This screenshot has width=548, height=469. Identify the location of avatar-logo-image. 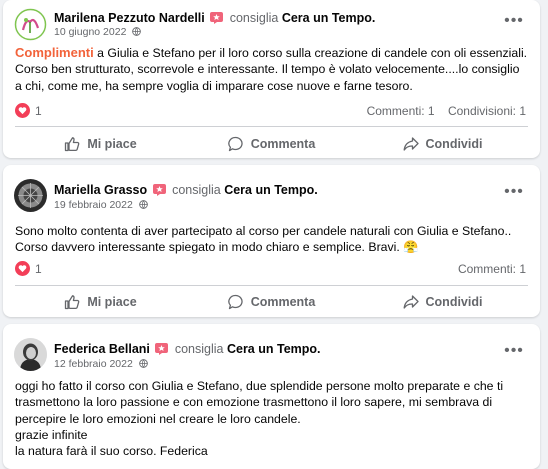
(30, 24).